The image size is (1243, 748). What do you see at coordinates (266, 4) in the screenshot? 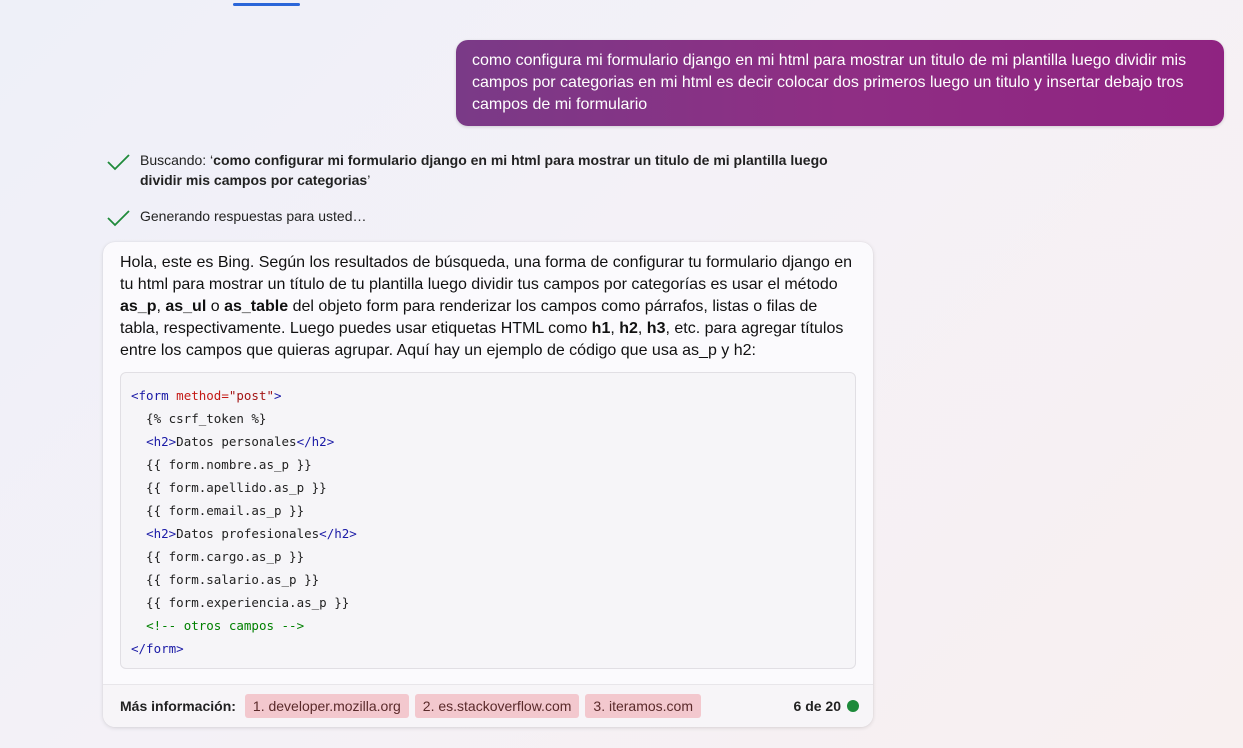
I see `active-tab-indicator` at bounding box center [266, 4].